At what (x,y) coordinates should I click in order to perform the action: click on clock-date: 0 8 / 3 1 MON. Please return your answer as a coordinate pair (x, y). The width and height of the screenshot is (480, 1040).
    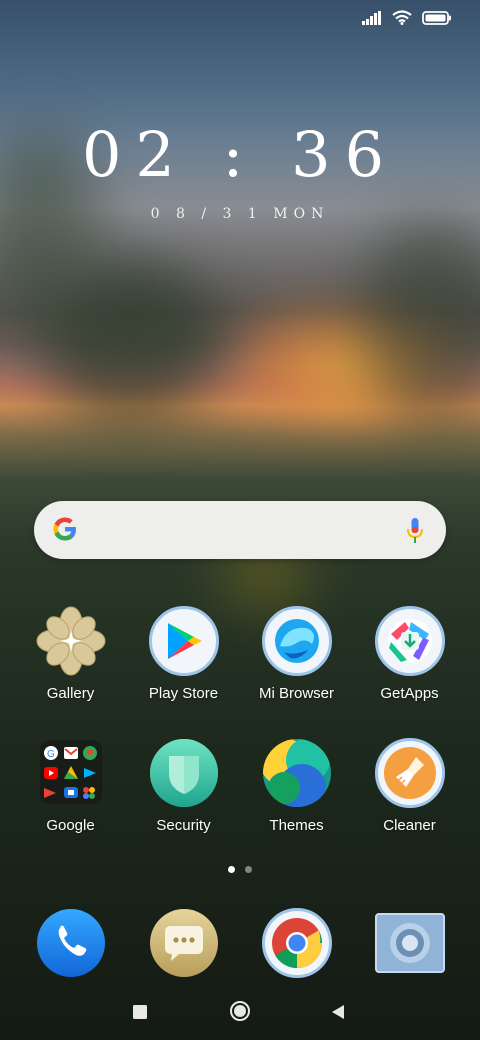
    Looking at the image, I should click on (240, 214).